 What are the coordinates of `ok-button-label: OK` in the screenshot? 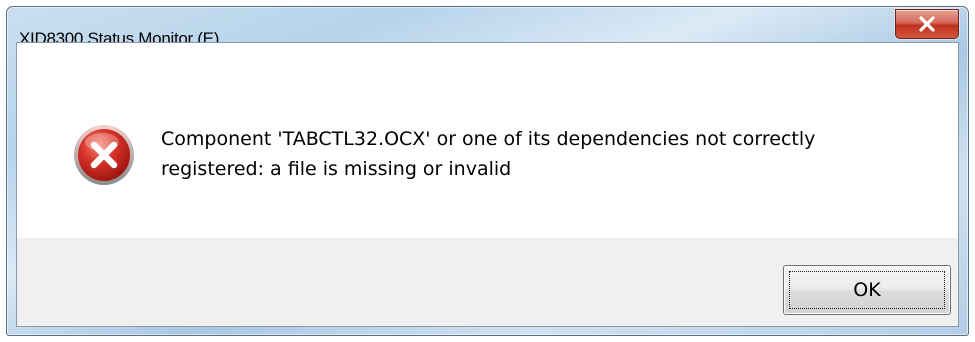 It's located at (867, 290).